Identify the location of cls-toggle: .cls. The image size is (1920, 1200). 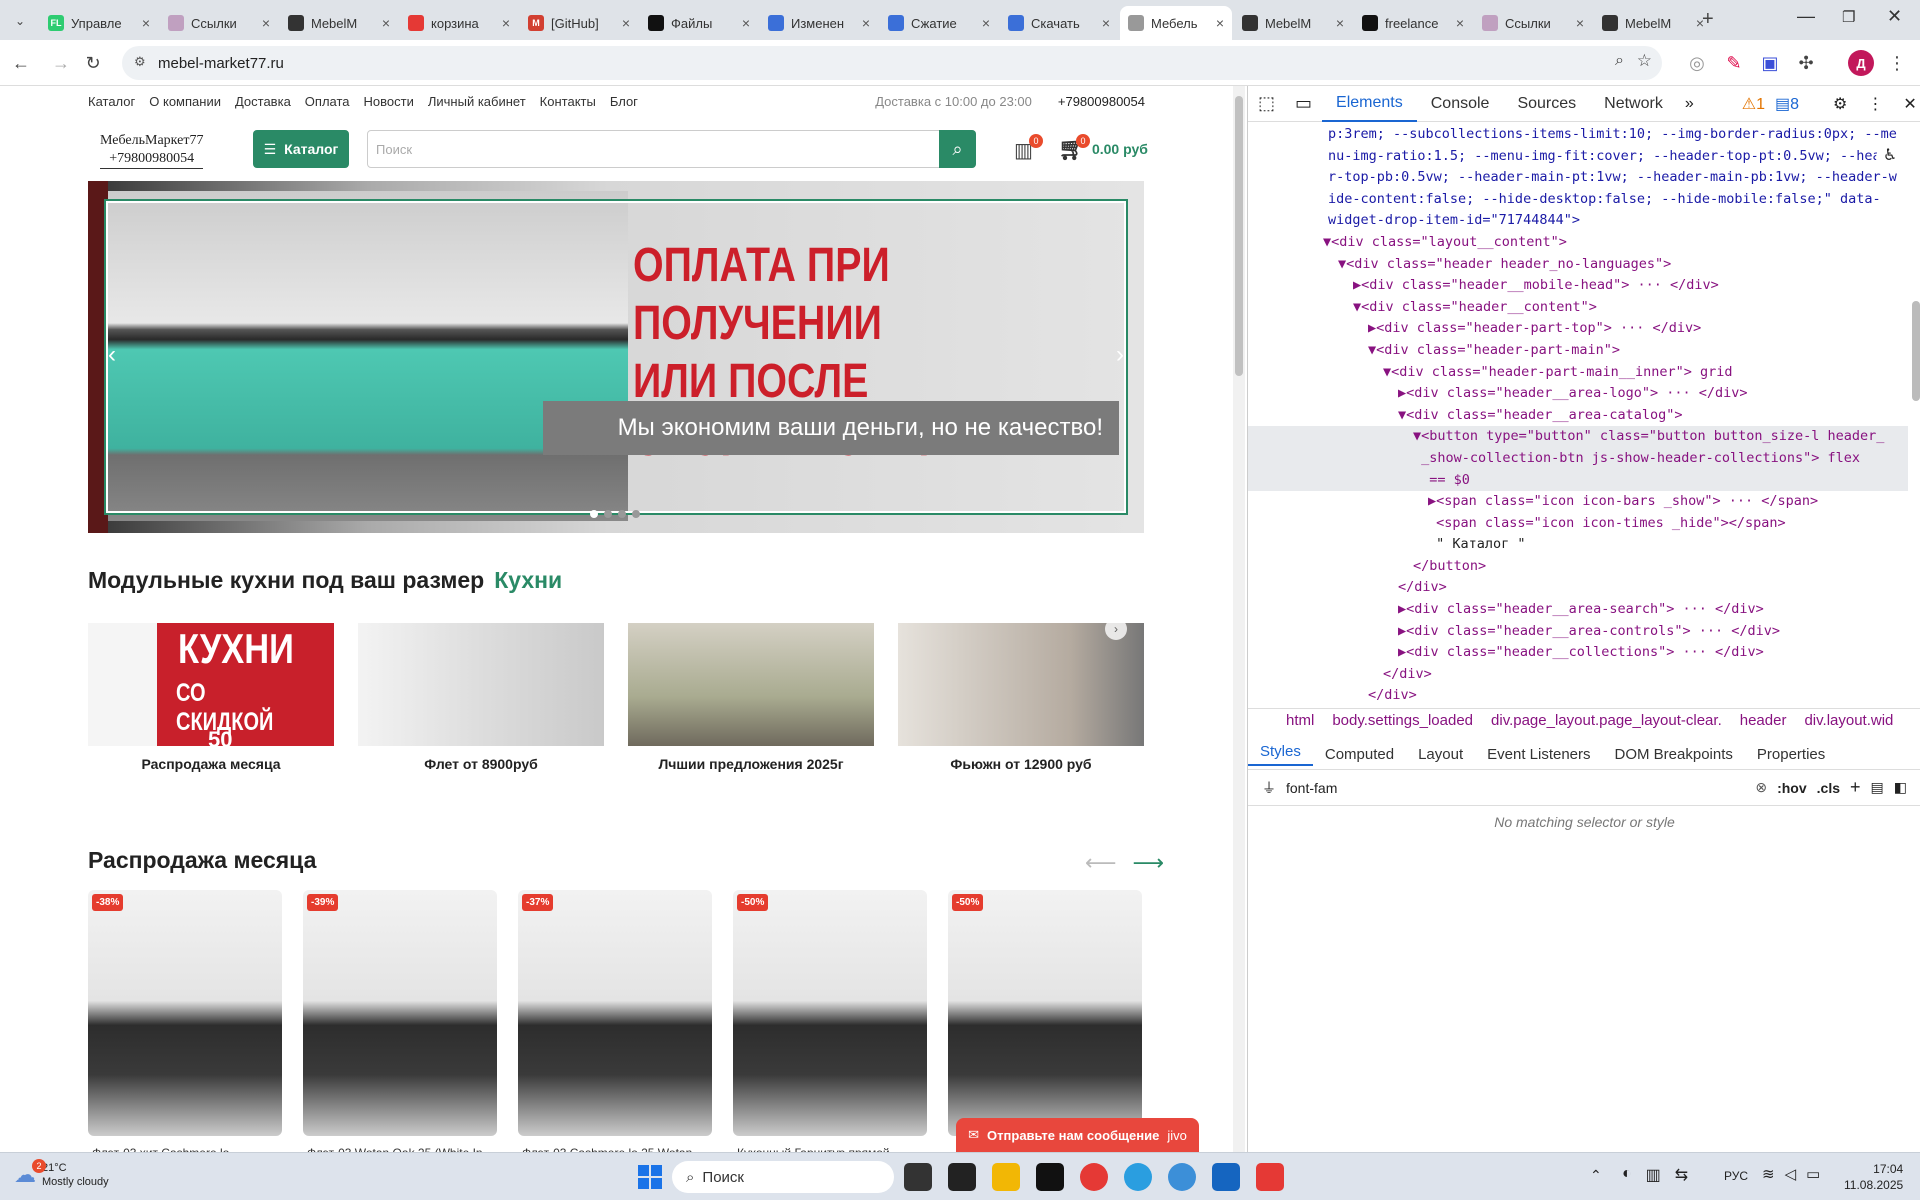
(1828, 788).